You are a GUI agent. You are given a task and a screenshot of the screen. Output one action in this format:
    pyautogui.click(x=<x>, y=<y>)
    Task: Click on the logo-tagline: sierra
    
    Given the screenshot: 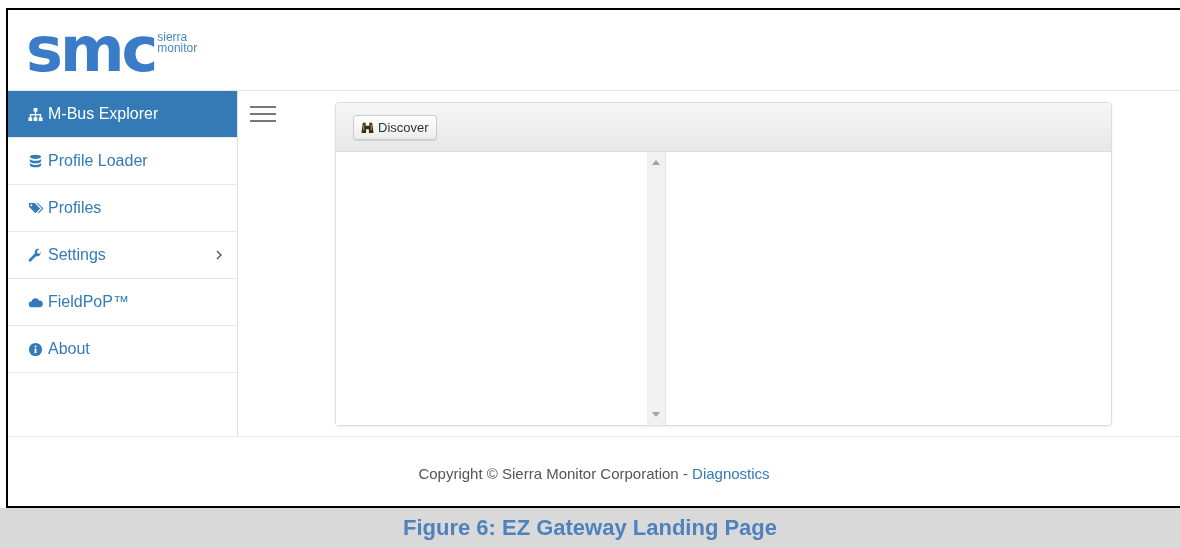 What is the action you would take?
    pyautogui.click(x=172, y=37)
    